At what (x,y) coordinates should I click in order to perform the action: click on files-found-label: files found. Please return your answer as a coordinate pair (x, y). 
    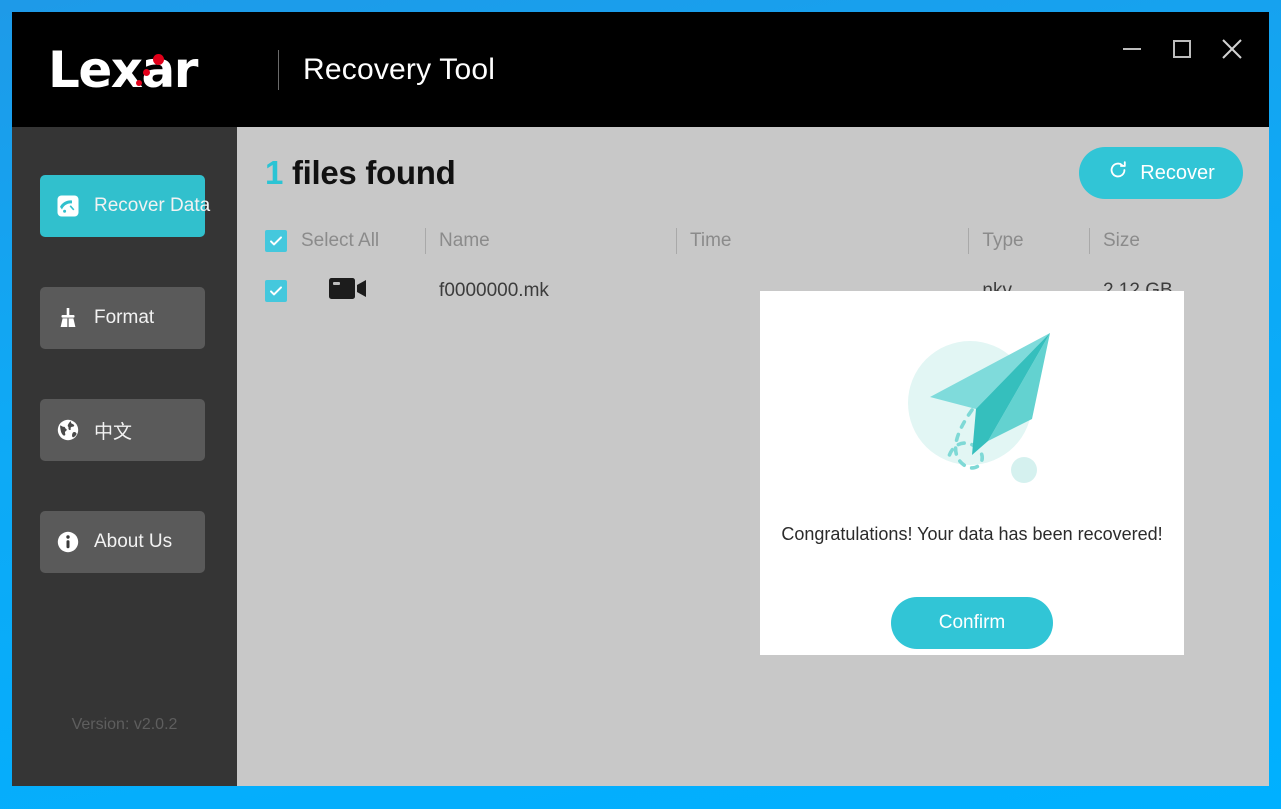
    Looking at the image, I should click on (373, 172).